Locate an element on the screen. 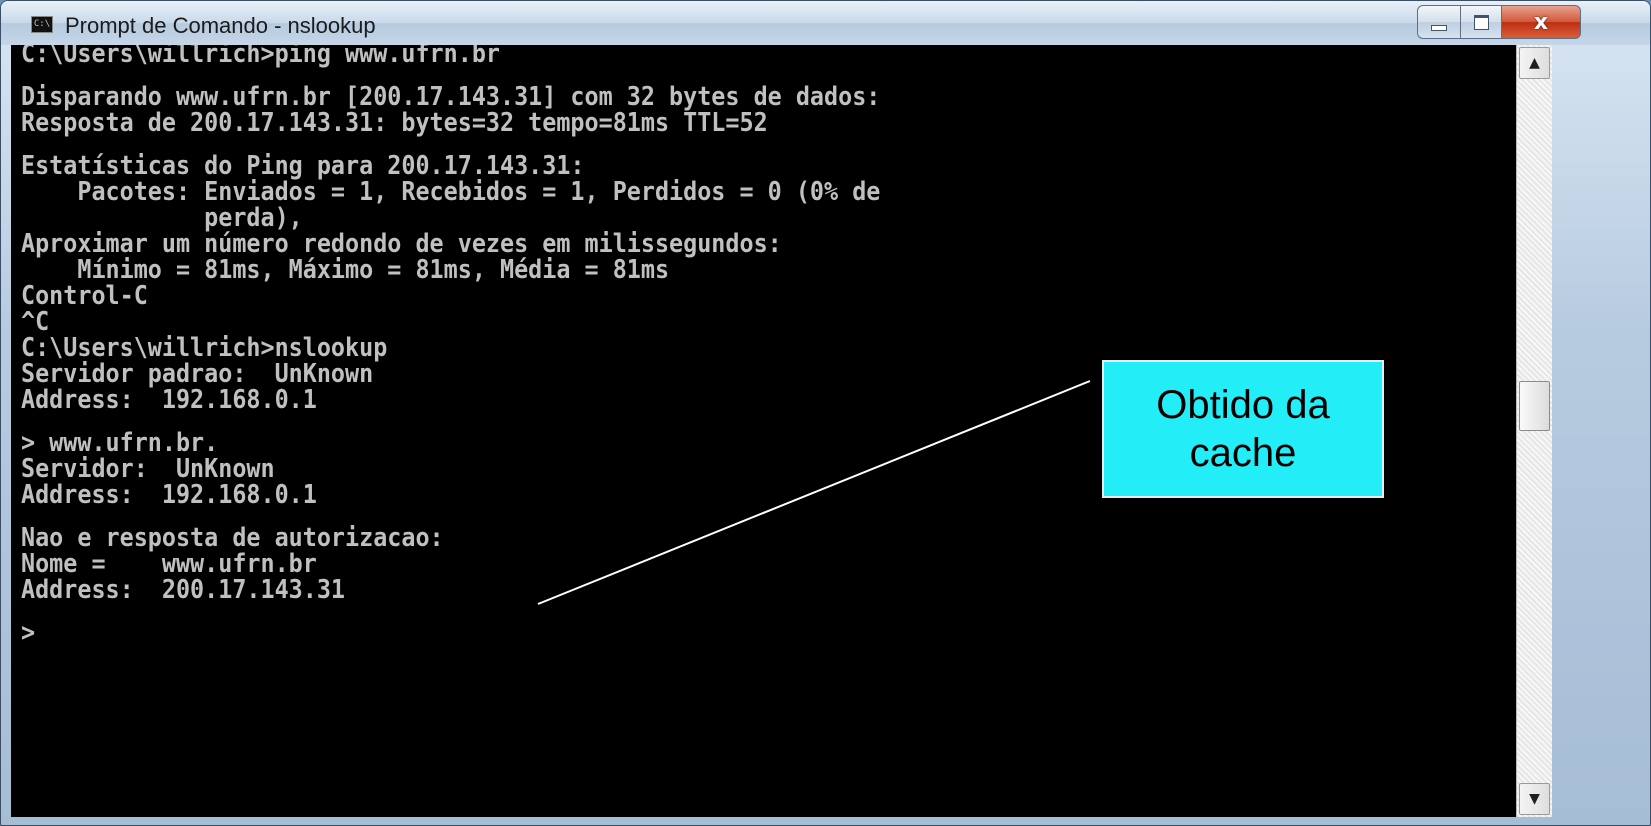 The width and height of the screenshot is (1651, 826). maximize-button is located at coordinates (1481, 22).